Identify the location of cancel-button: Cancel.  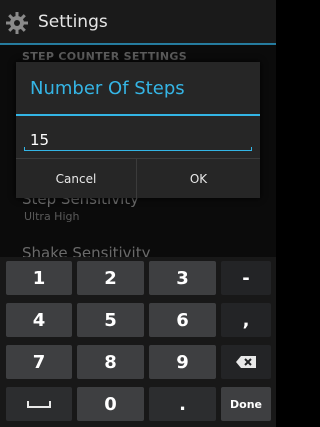
(76, 179).